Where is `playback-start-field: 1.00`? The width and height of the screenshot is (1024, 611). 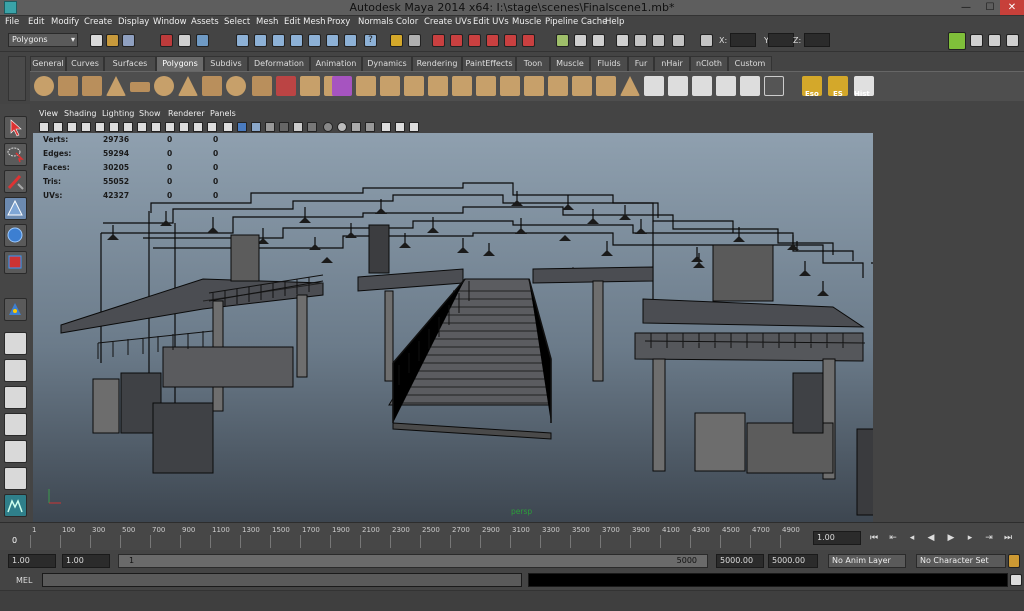
playback-start-field: 1.00 is located at coordinates (86, 561).